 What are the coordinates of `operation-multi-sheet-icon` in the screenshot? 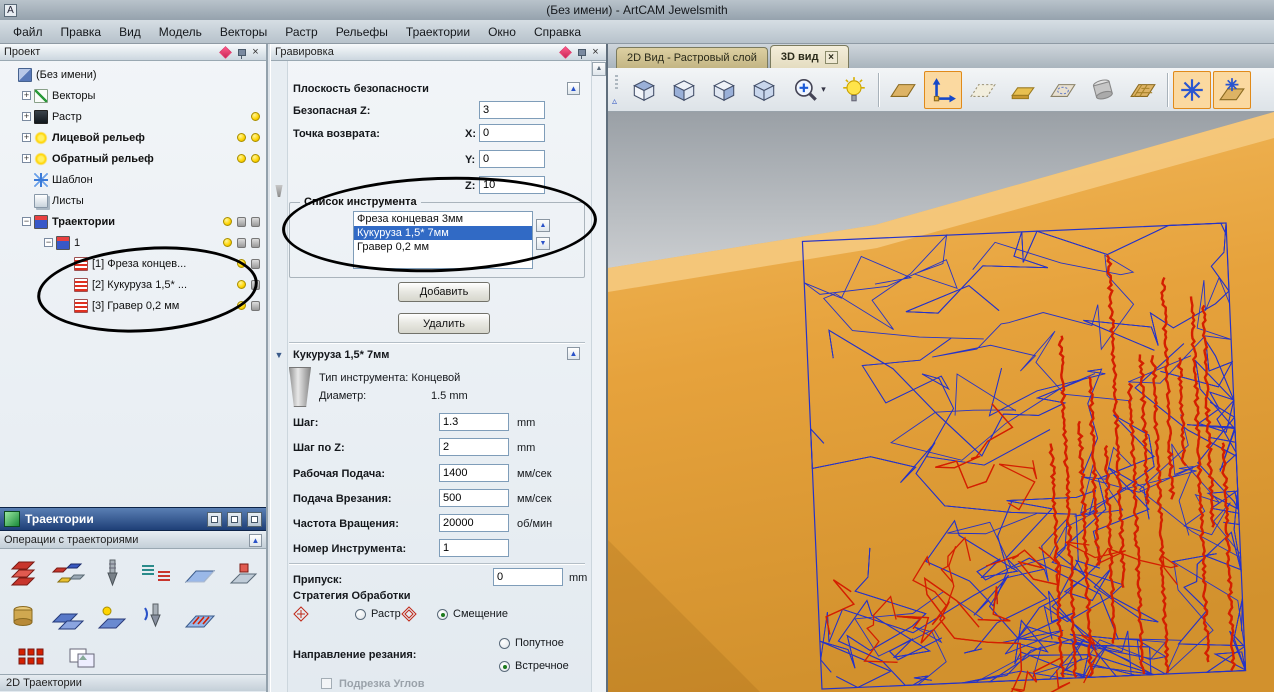 It's located at (68, 573).